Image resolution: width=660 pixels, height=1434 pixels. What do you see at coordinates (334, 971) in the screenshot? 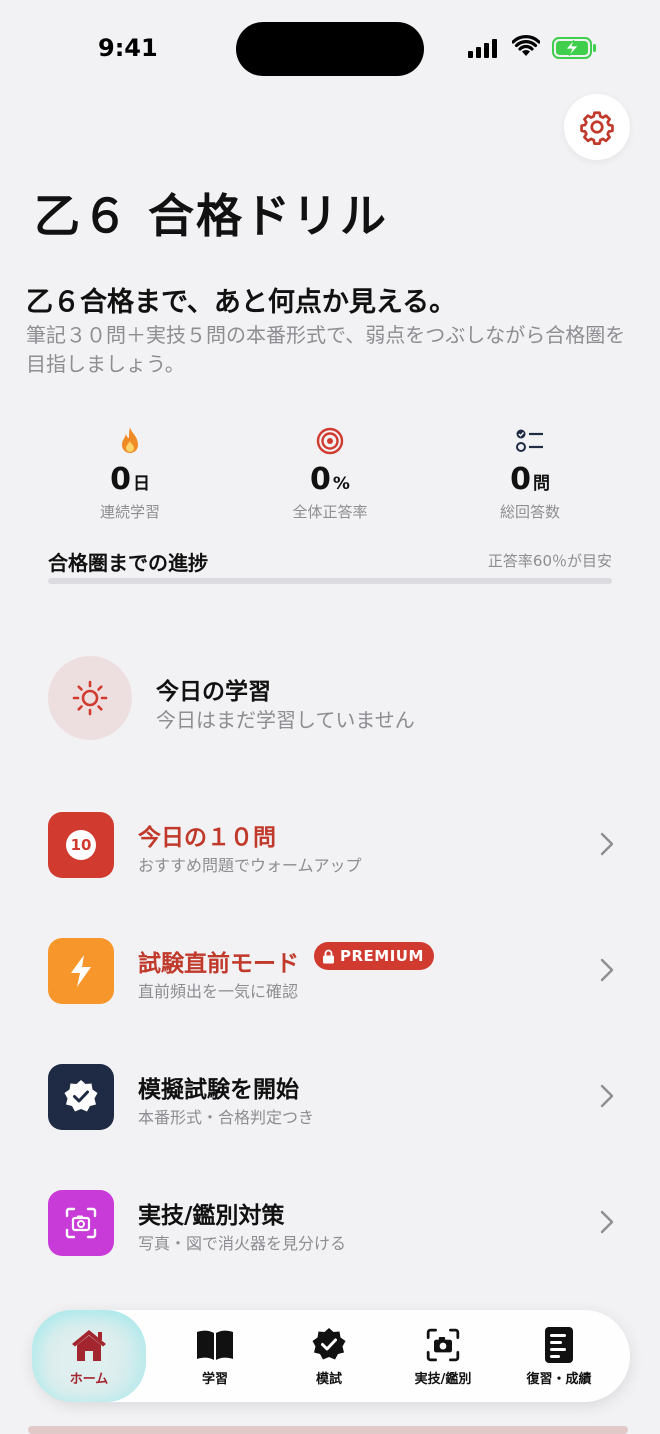
I see `menu-exam-rush: 試験直前モード PREMIUM 直前頻出を一気に確認` at bounding box center [334, 971].